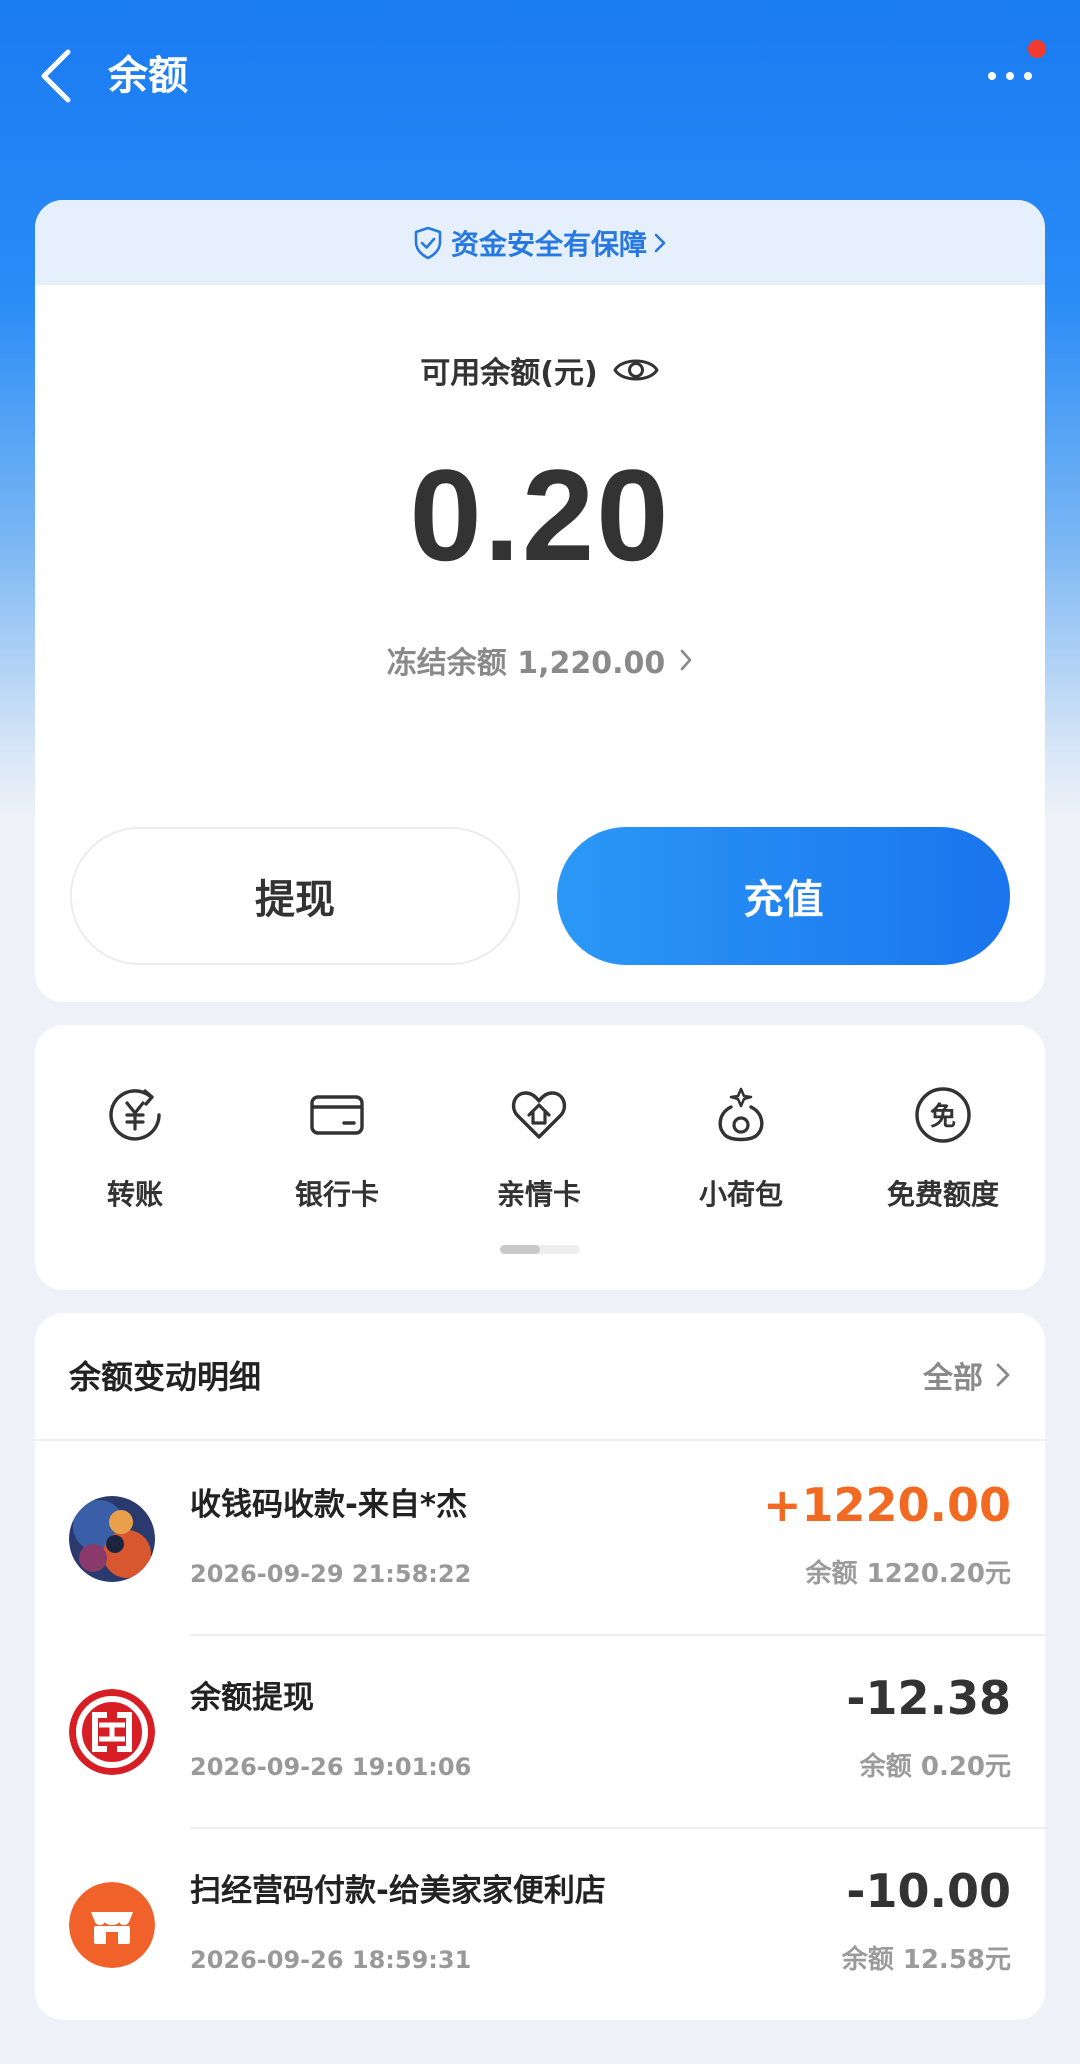 The image size is (1080, 2064). What do you see at coordinates (942, 1194) in the screenshot?
I see `shortcut-label: 免费额度` at bounding box center [942, 1194].